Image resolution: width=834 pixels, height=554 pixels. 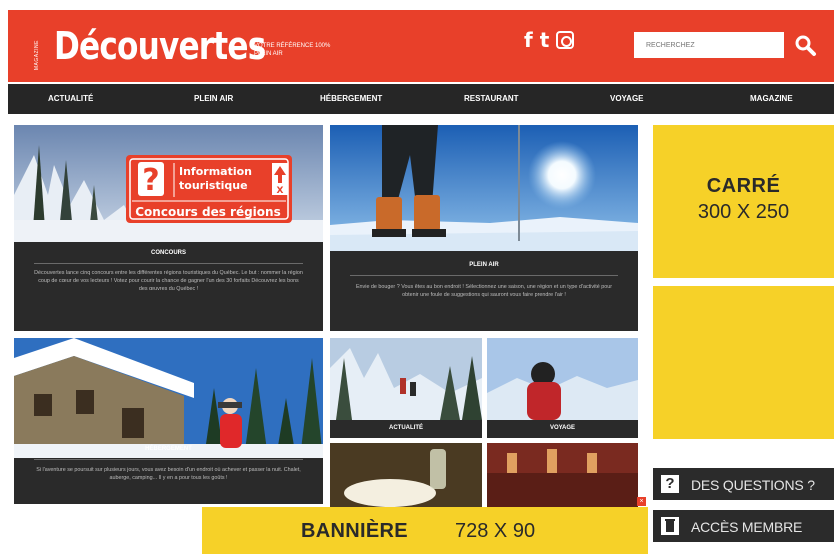 I want to click on ad-square-size: 300 X 250, so click(x=743, y=212).